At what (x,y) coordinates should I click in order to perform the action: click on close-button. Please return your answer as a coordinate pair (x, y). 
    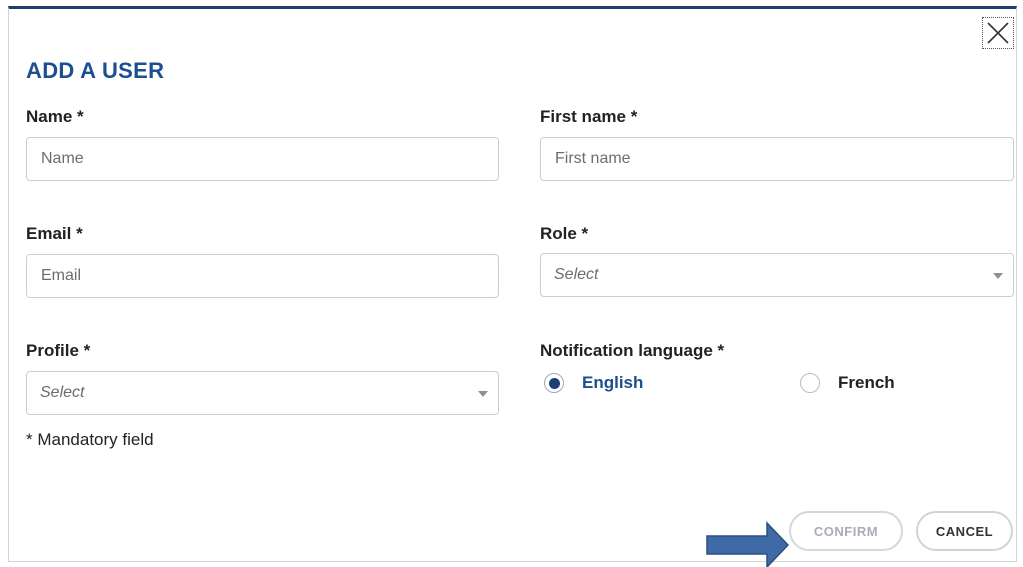
    Looking at the image, I should click on (998, 33).